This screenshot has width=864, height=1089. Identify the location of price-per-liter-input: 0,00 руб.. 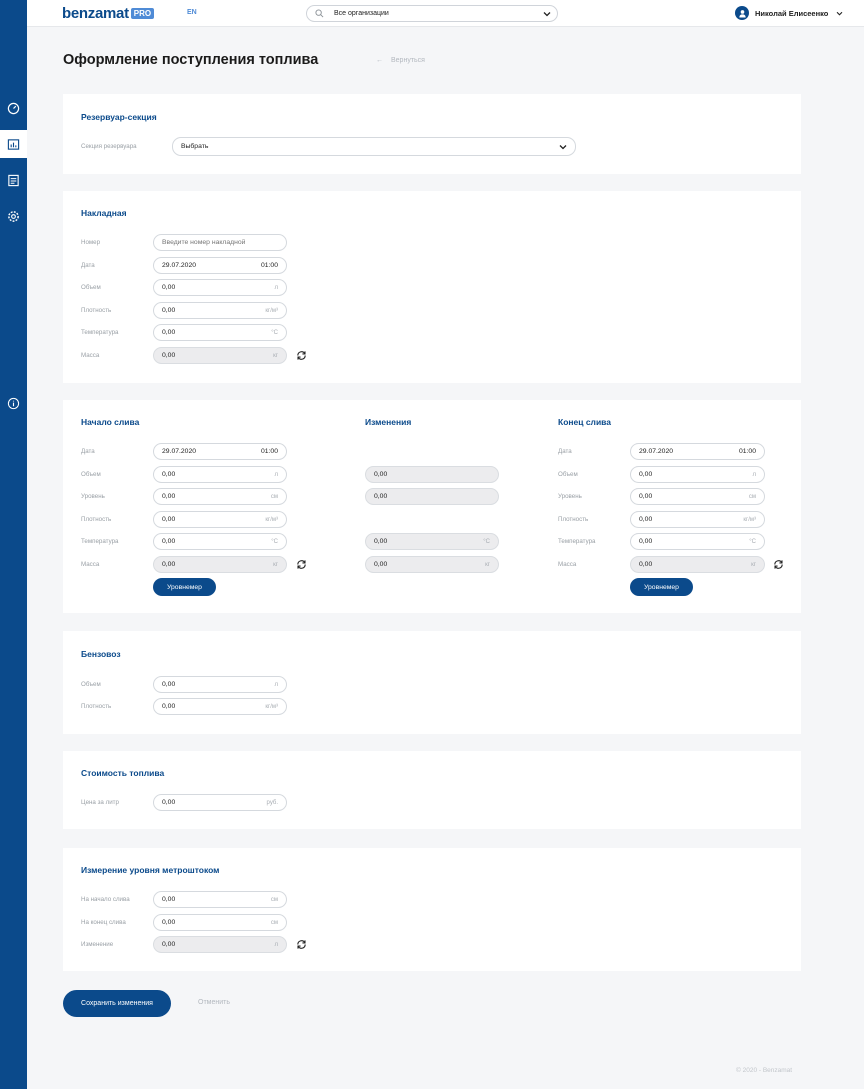
(220, 802).